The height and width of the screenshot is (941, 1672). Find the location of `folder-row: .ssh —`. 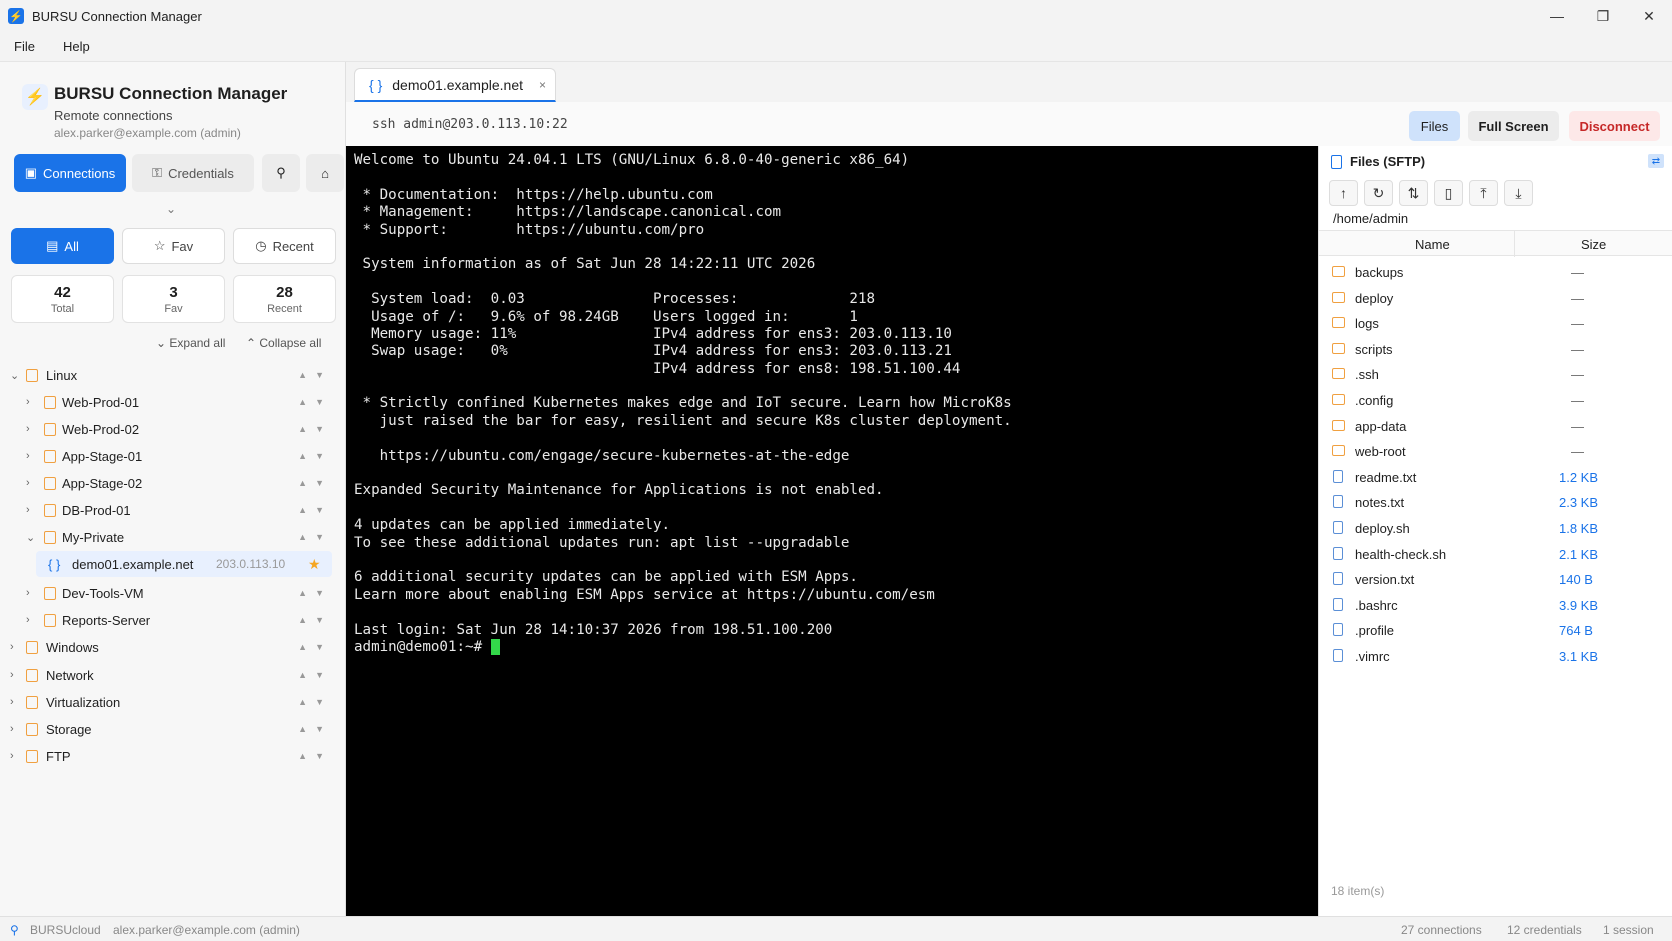

folder-row: .ssh — is located at coordinates (1495, 374).